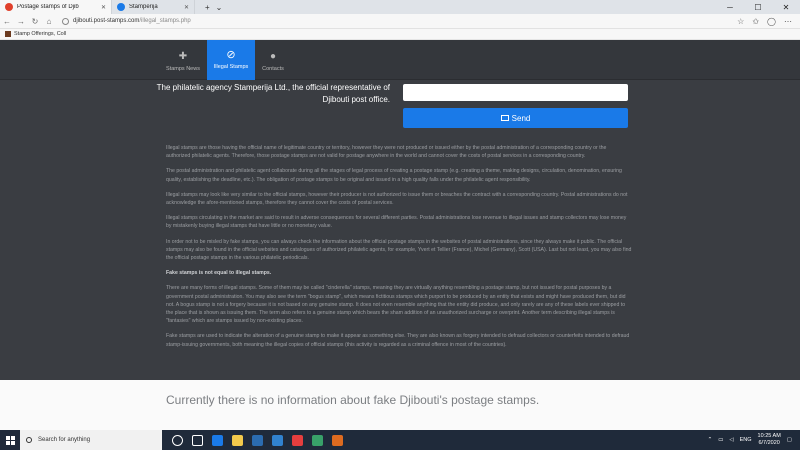 The image size is (800, 450). What do you see at coordinates (231, 67) in the screenshot?
I see `nav-label: Illegal Stamps` at bounding box center [231, 67].